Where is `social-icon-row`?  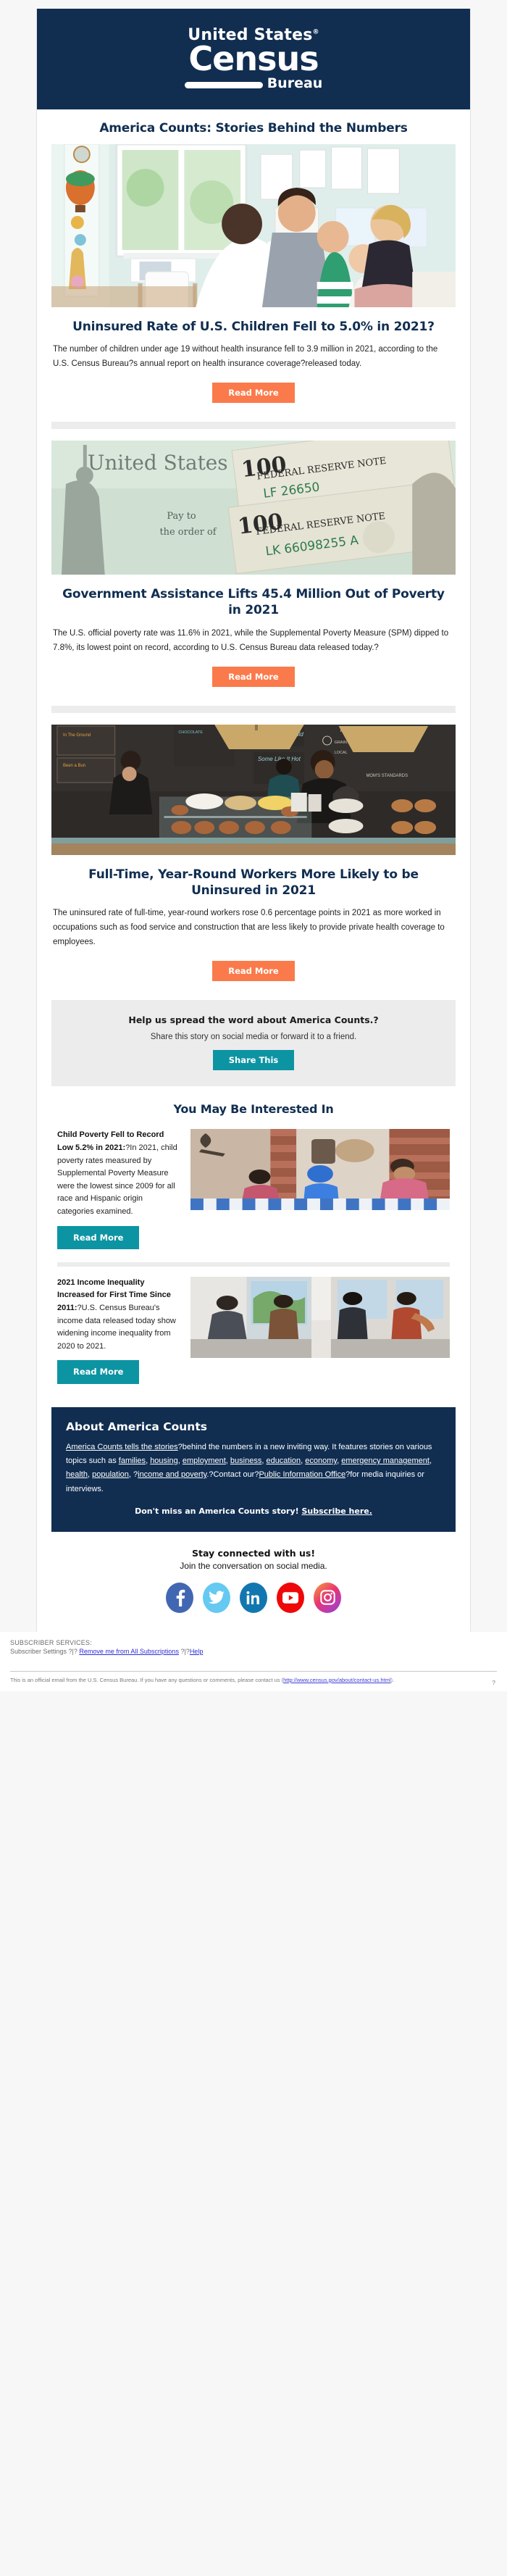 social-icon-row is located at coordinates (253, 1597).